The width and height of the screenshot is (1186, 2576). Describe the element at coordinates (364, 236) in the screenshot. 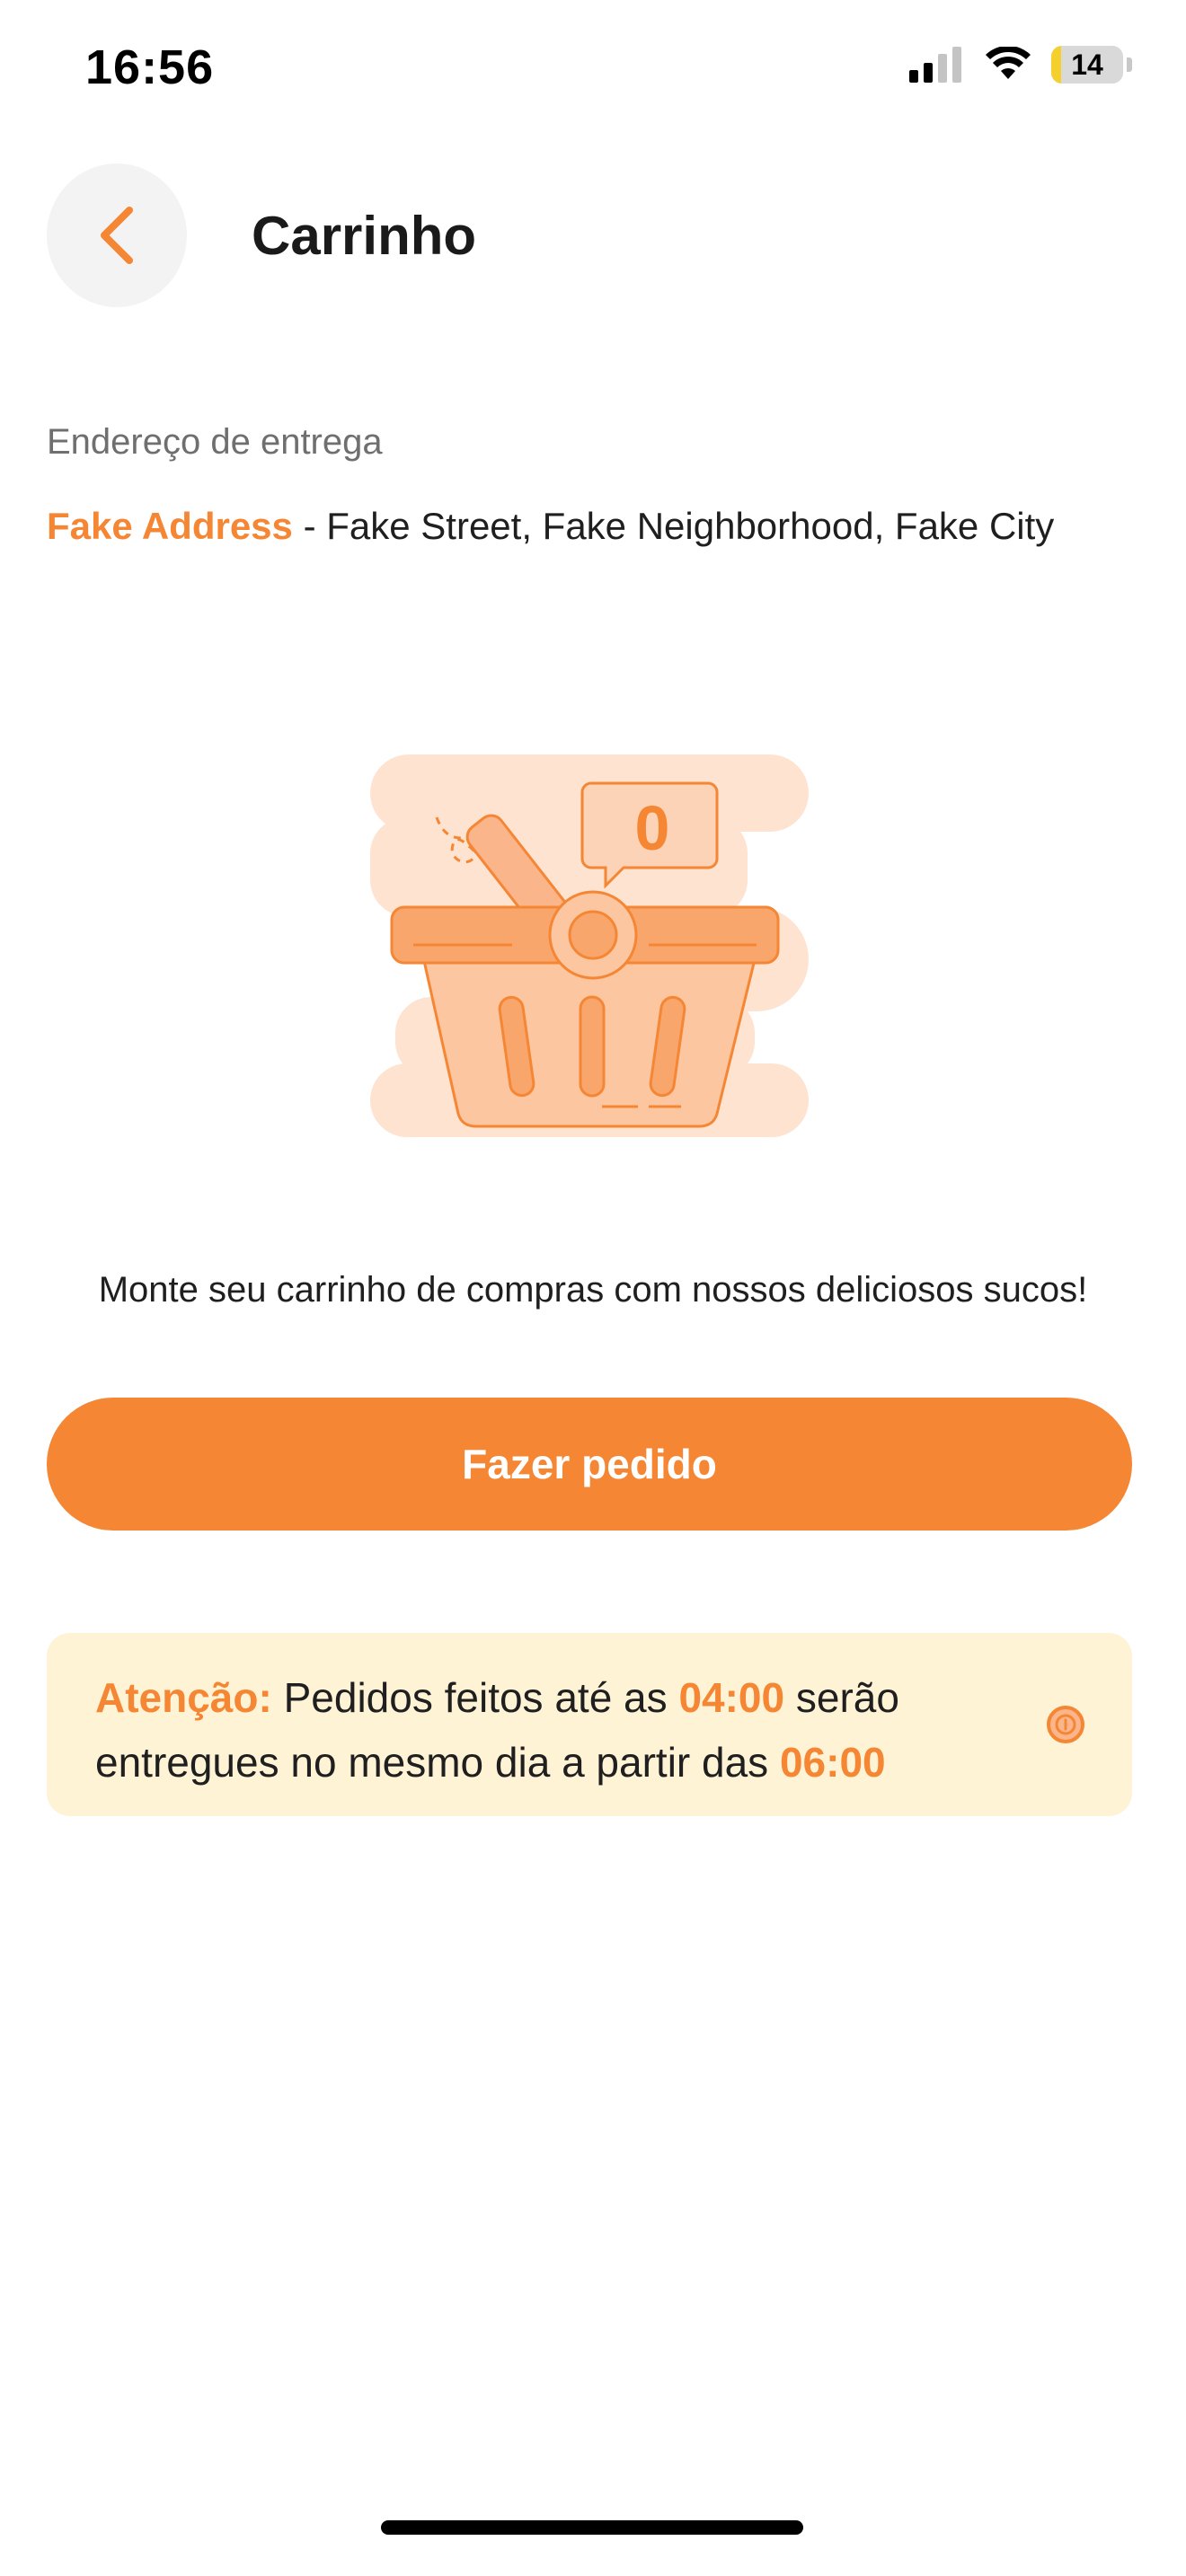

I see `page-title: Carrinho` at that location.